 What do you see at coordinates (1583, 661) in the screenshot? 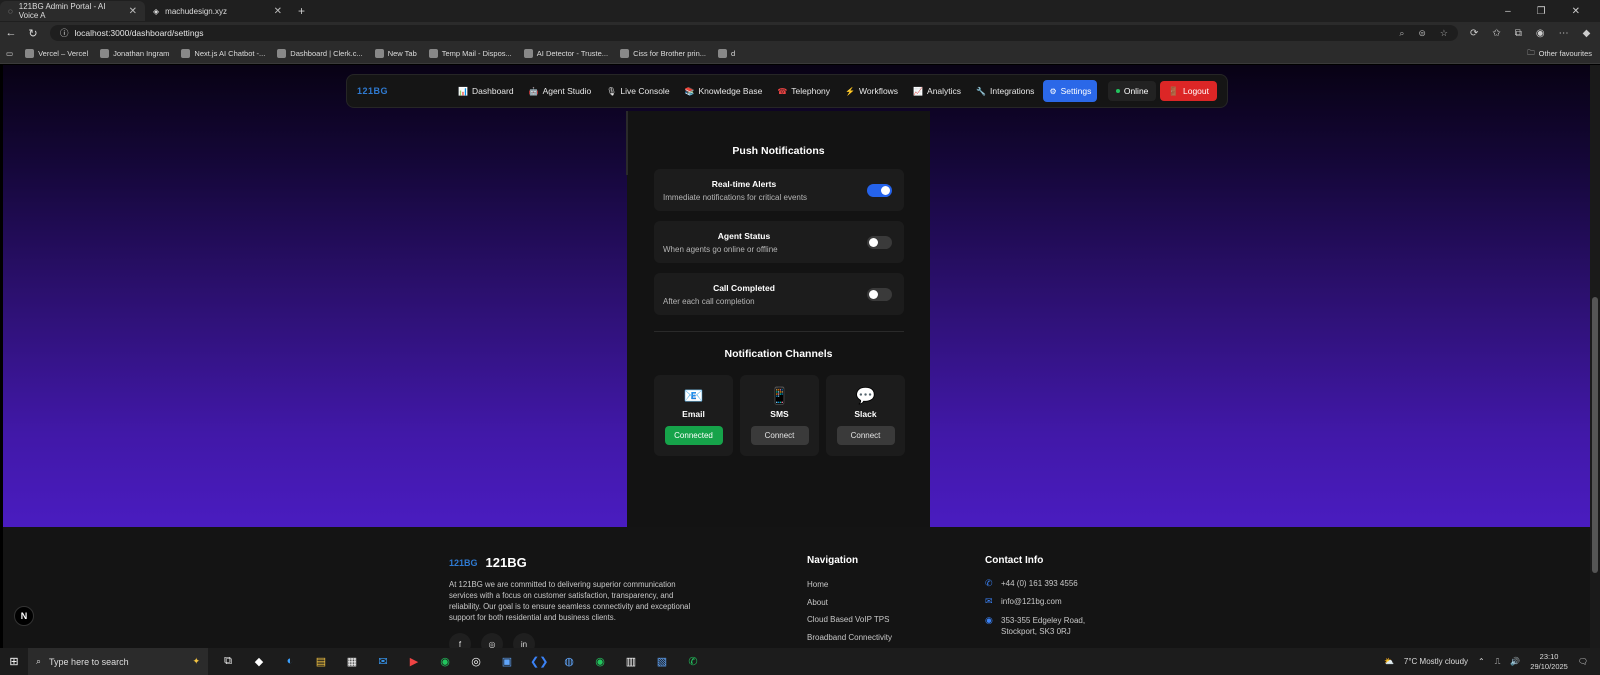
I see `notifications-icon: 🗨` at bounding box center [1583, 661].